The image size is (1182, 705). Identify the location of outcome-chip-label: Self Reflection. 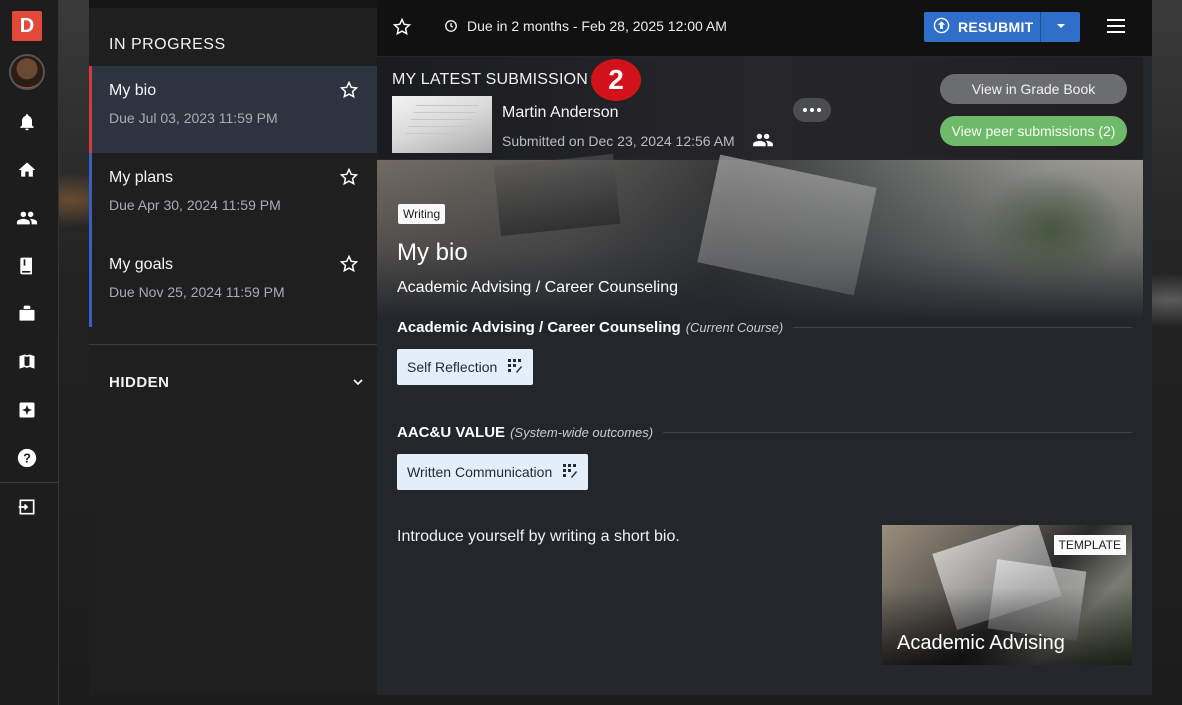
(452, 367).